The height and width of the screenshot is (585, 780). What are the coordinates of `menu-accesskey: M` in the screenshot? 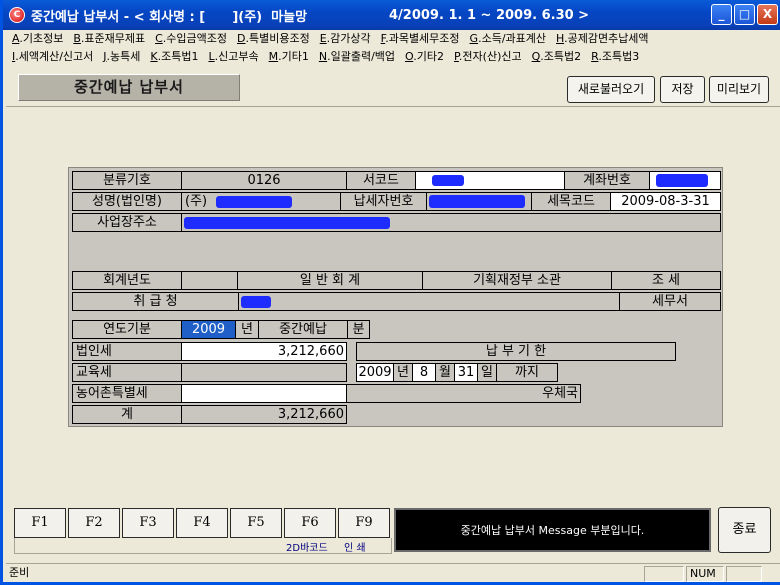 It's located at (273, 56).